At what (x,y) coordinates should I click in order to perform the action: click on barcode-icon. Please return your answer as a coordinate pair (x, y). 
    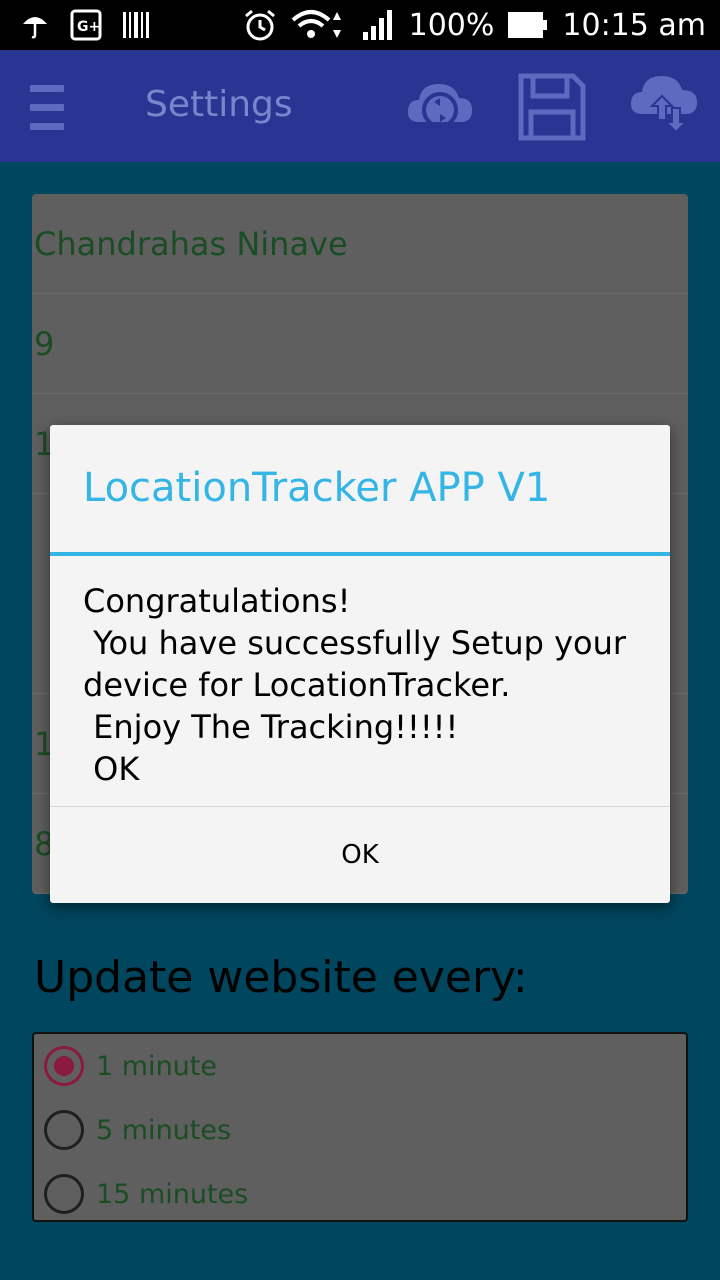
    Looking at the image, I should click on (136, 25).